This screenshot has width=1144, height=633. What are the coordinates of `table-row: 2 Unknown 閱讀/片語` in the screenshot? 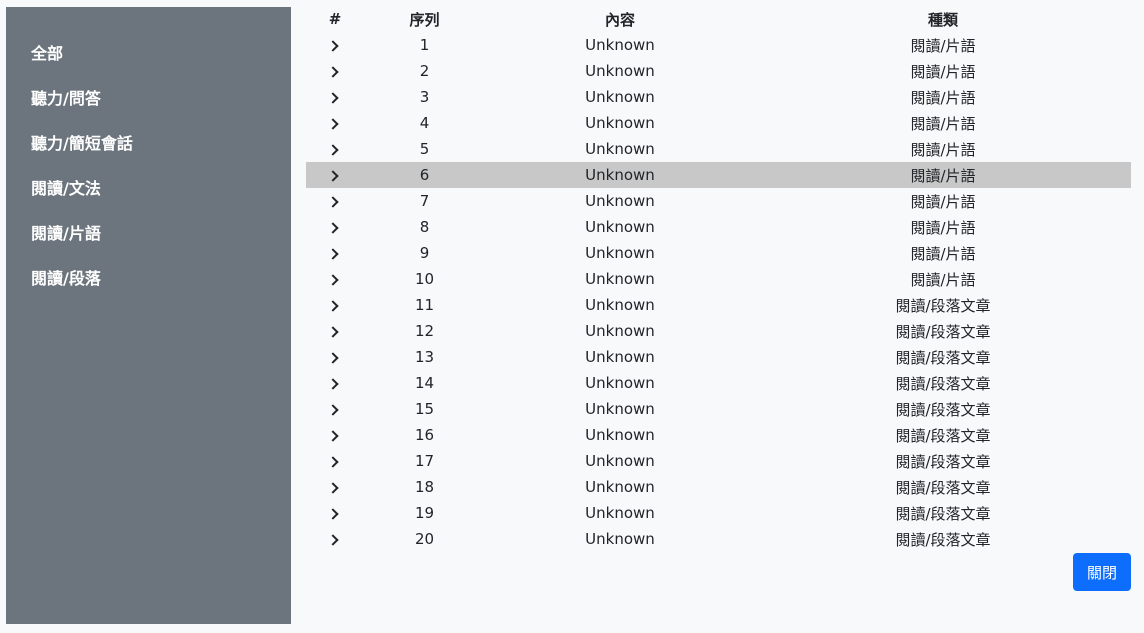 It's located at (718, 71).